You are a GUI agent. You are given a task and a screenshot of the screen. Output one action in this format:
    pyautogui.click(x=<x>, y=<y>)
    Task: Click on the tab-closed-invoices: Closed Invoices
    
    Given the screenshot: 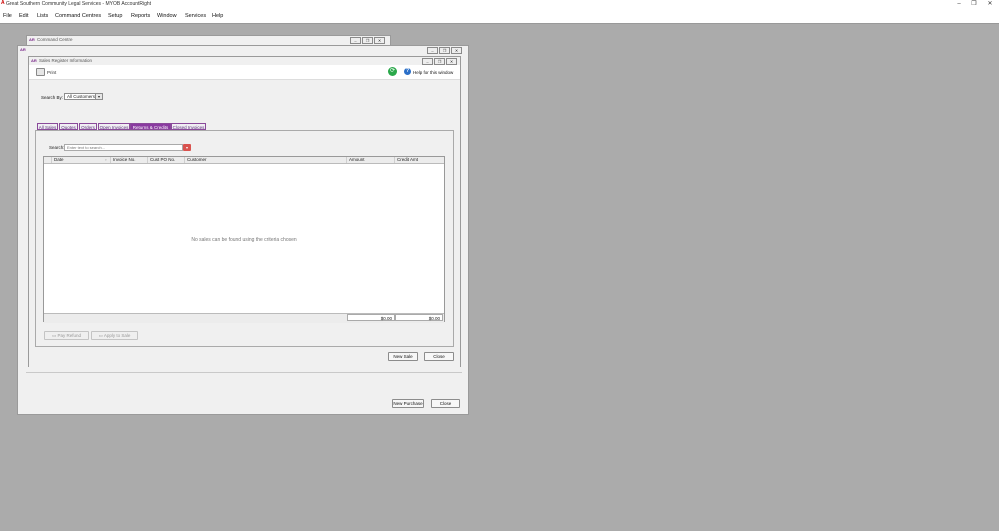 What is the action you would take?
    pyautogui.click(x=188, y=126)
    